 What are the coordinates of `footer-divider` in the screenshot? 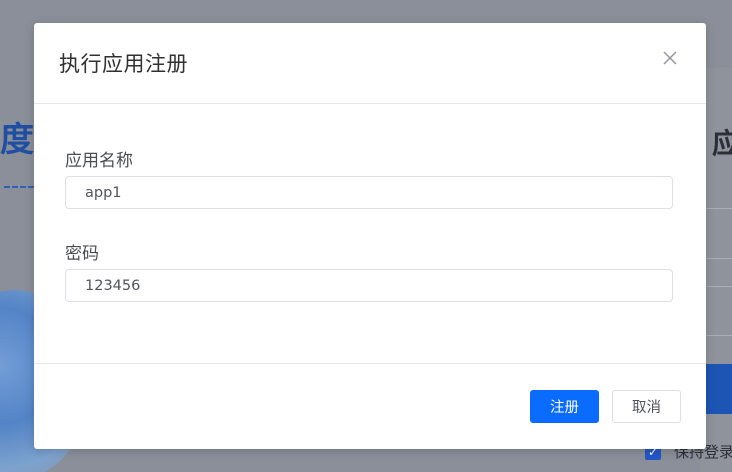 It's located at (370, 363).